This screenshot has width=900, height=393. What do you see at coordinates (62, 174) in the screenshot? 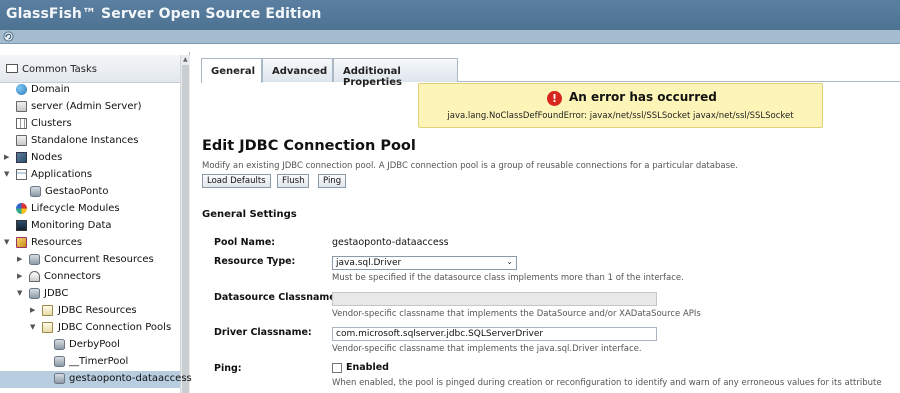
I see `tree-item-label: Applications` at bounding box center [62, 174].